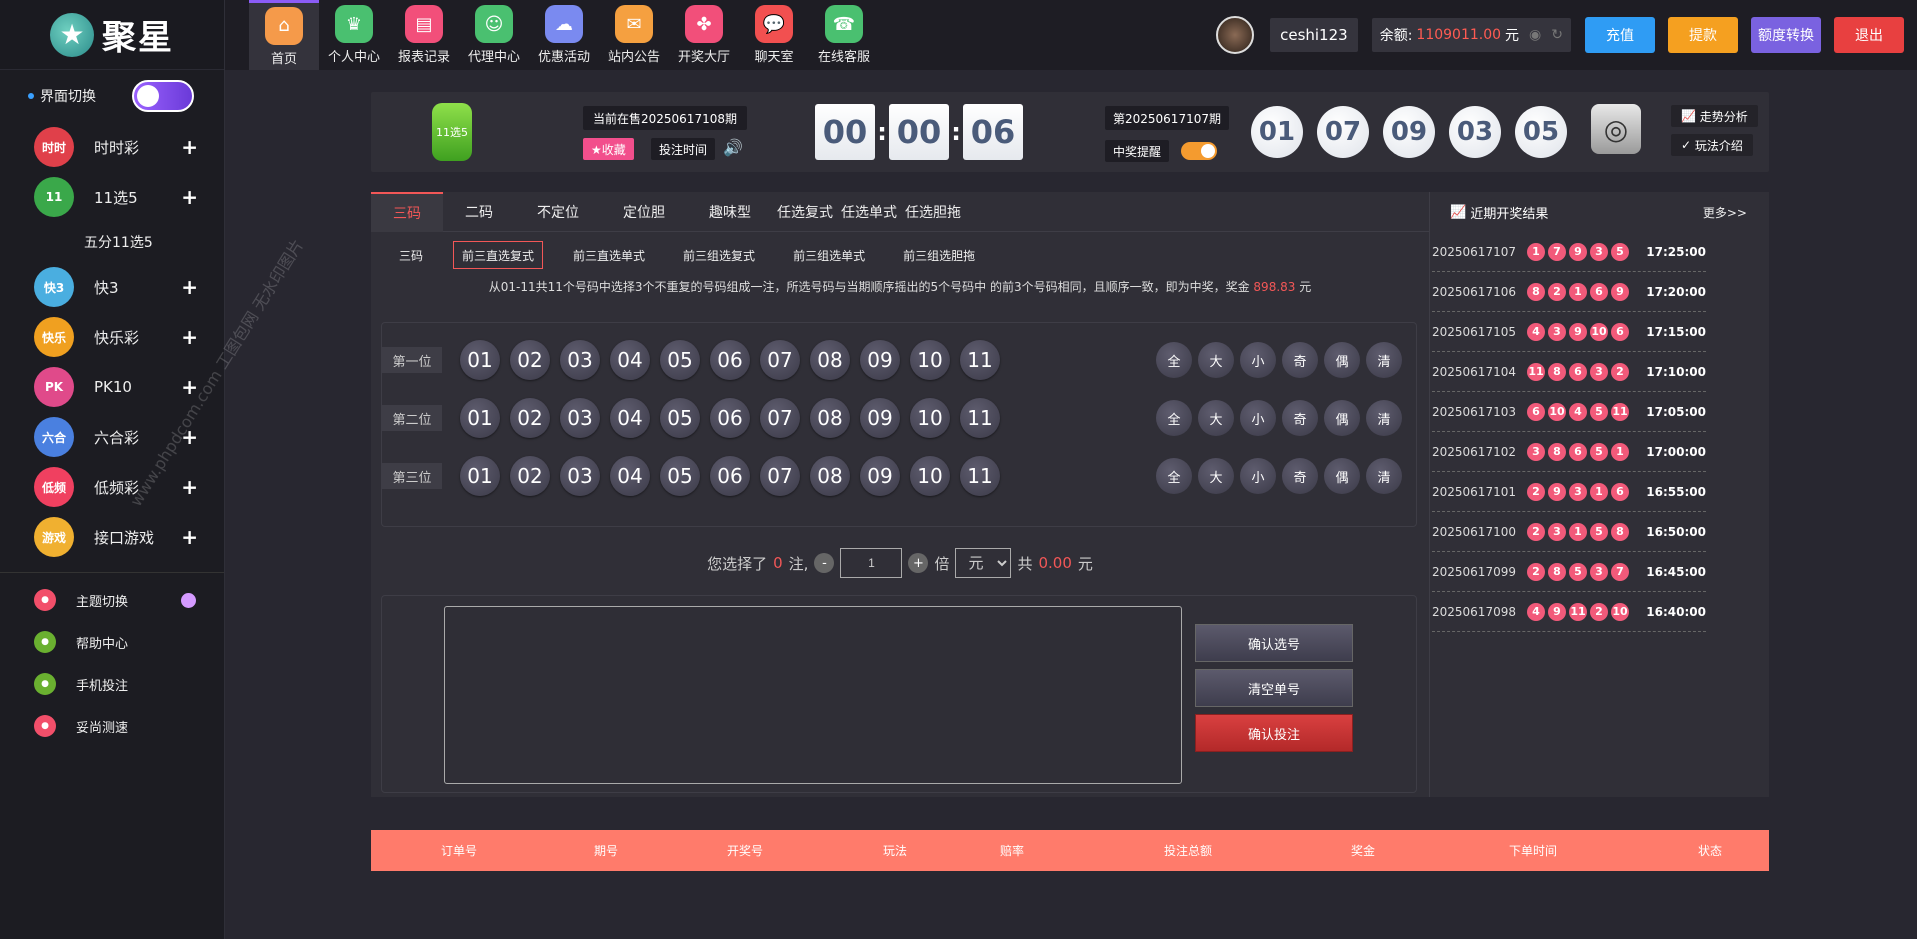 Image resolution: width=1917 pixels, height=939 pixels. What do you see at coordinates (112, 684) in the screenshot?
I see `sidebar-util-mobile-bet: ● 手机投注` at bounding box center [112, 684].